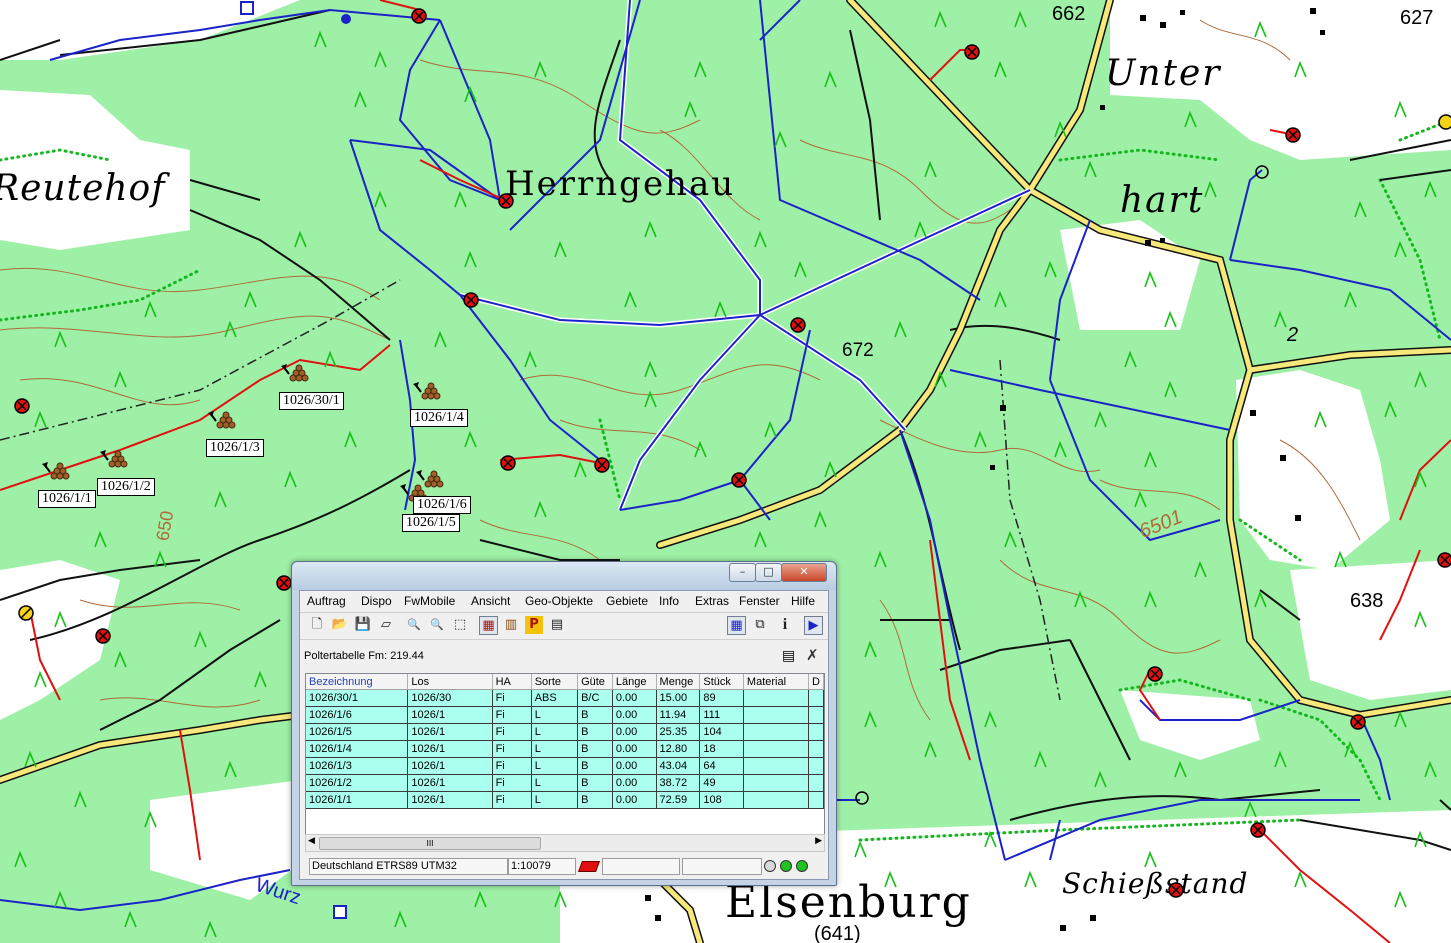 Image resolution: width=1451 pixels, height=943 pixels. Describe the element at coordinates (634, 682) in the screenshot. I see `column-header-laenge: Länge` at that location.